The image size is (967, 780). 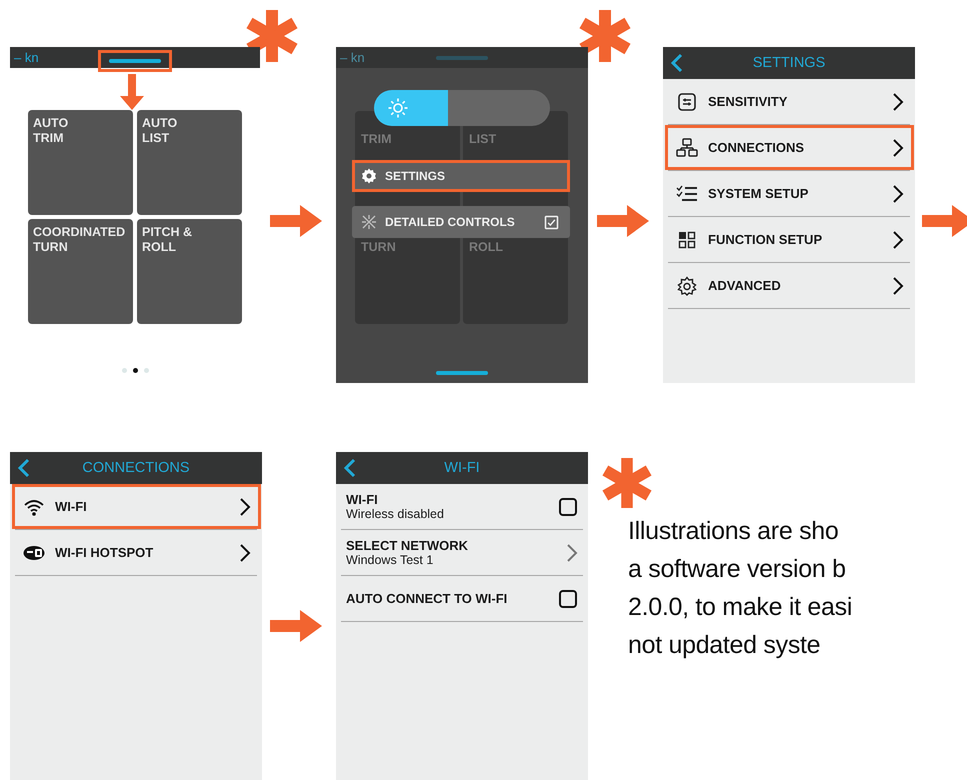 What do you see at coordinates (408, 545) in the screenshot?
I see `row-title: SELECT NETWORK` at bounding box center [408, 545].